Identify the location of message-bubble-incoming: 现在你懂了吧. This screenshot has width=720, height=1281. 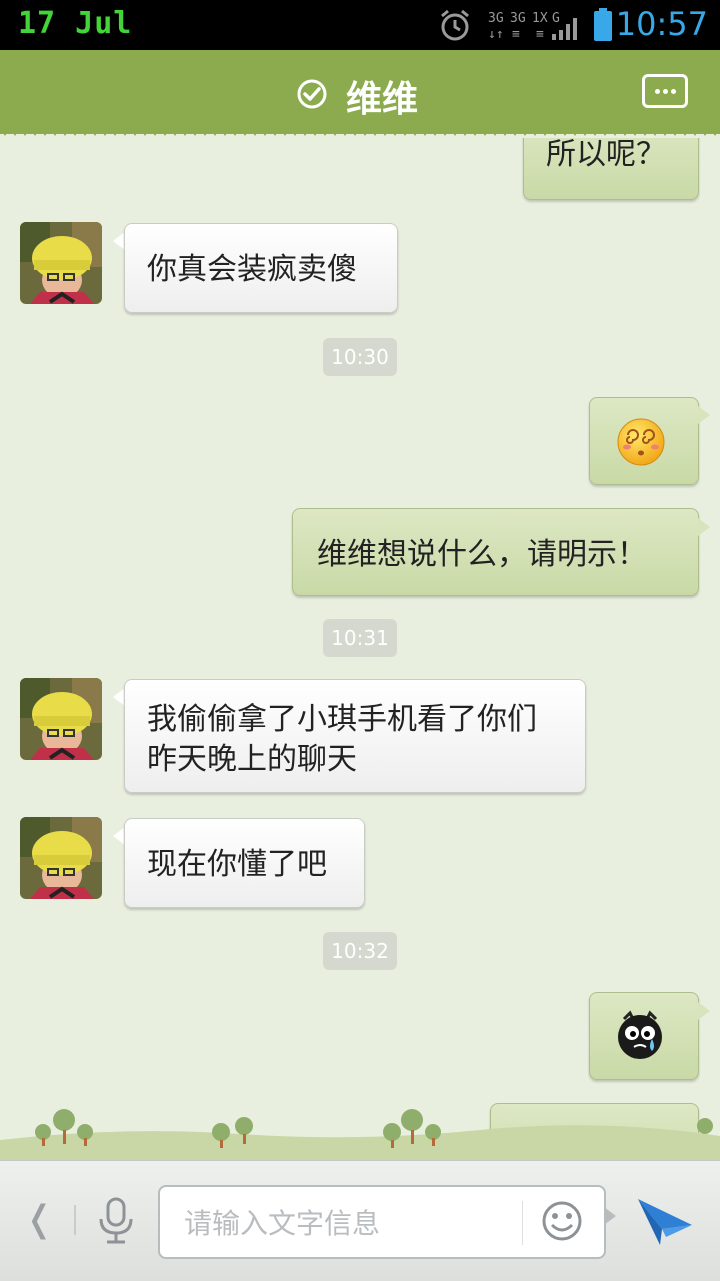
(244, 863).